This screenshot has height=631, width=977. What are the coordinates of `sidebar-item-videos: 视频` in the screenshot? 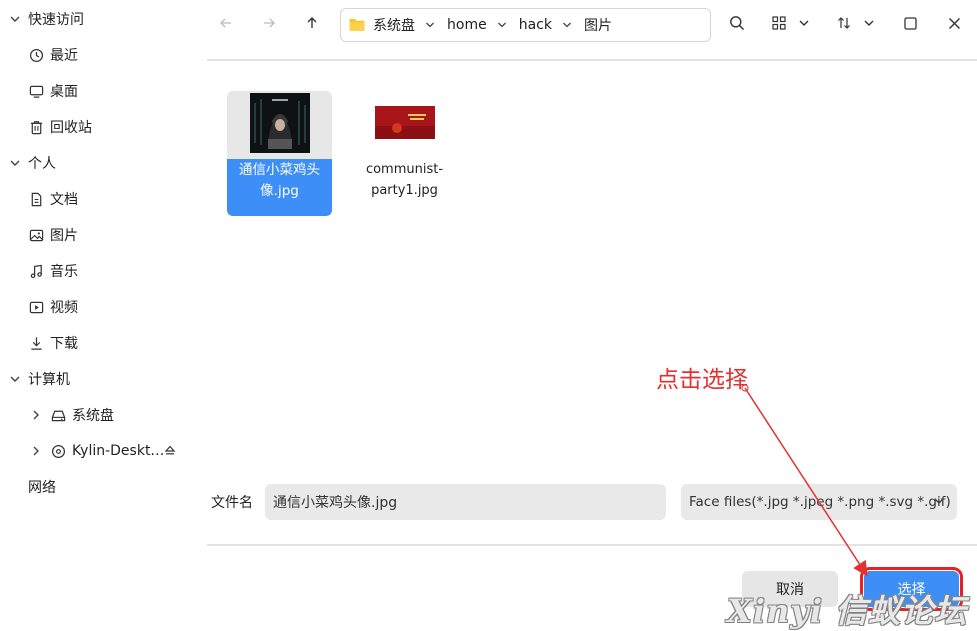 It's located at (53, 307).